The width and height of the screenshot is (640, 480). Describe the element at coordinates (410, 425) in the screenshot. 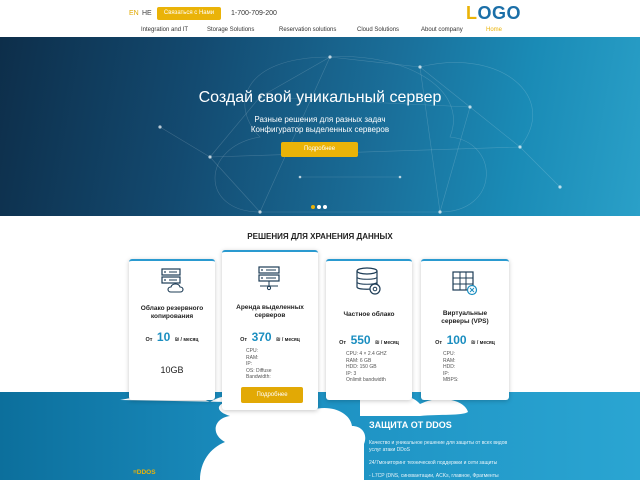

I see `ddos-title: ЗАЩИТА ОТ DDOS` at that location.